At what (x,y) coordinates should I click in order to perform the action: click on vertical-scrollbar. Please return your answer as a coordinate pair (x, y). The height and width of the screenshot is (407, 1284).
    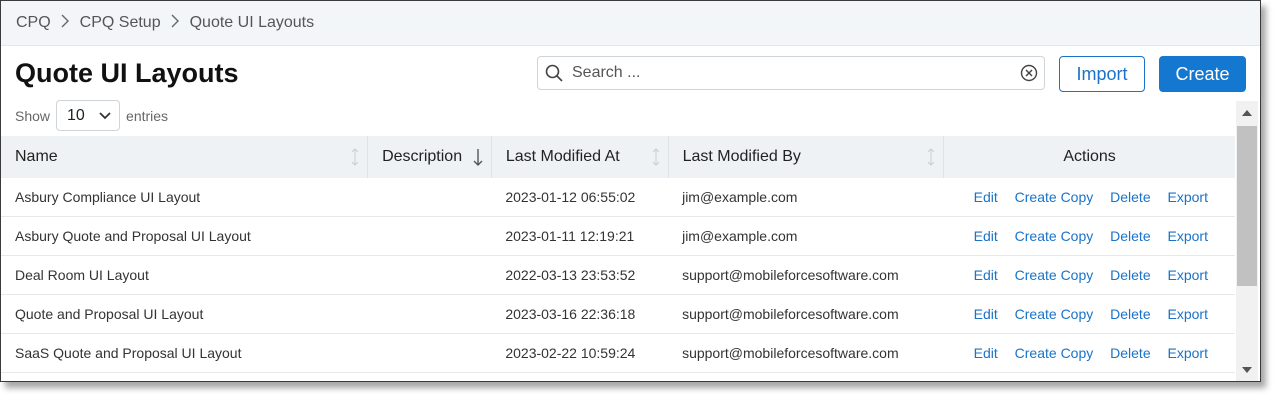
    Looking at the image, I should click on (1247, 241).